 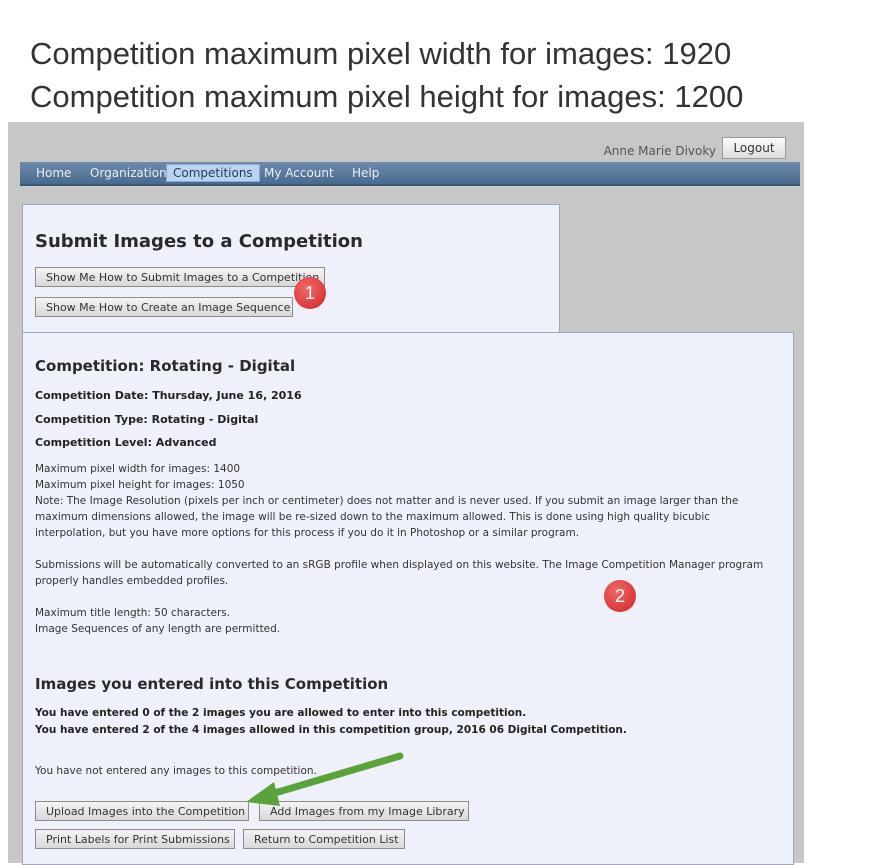 I want to click on upload-images-button: Upload Images into the Competition, so click(x=142, y=811).